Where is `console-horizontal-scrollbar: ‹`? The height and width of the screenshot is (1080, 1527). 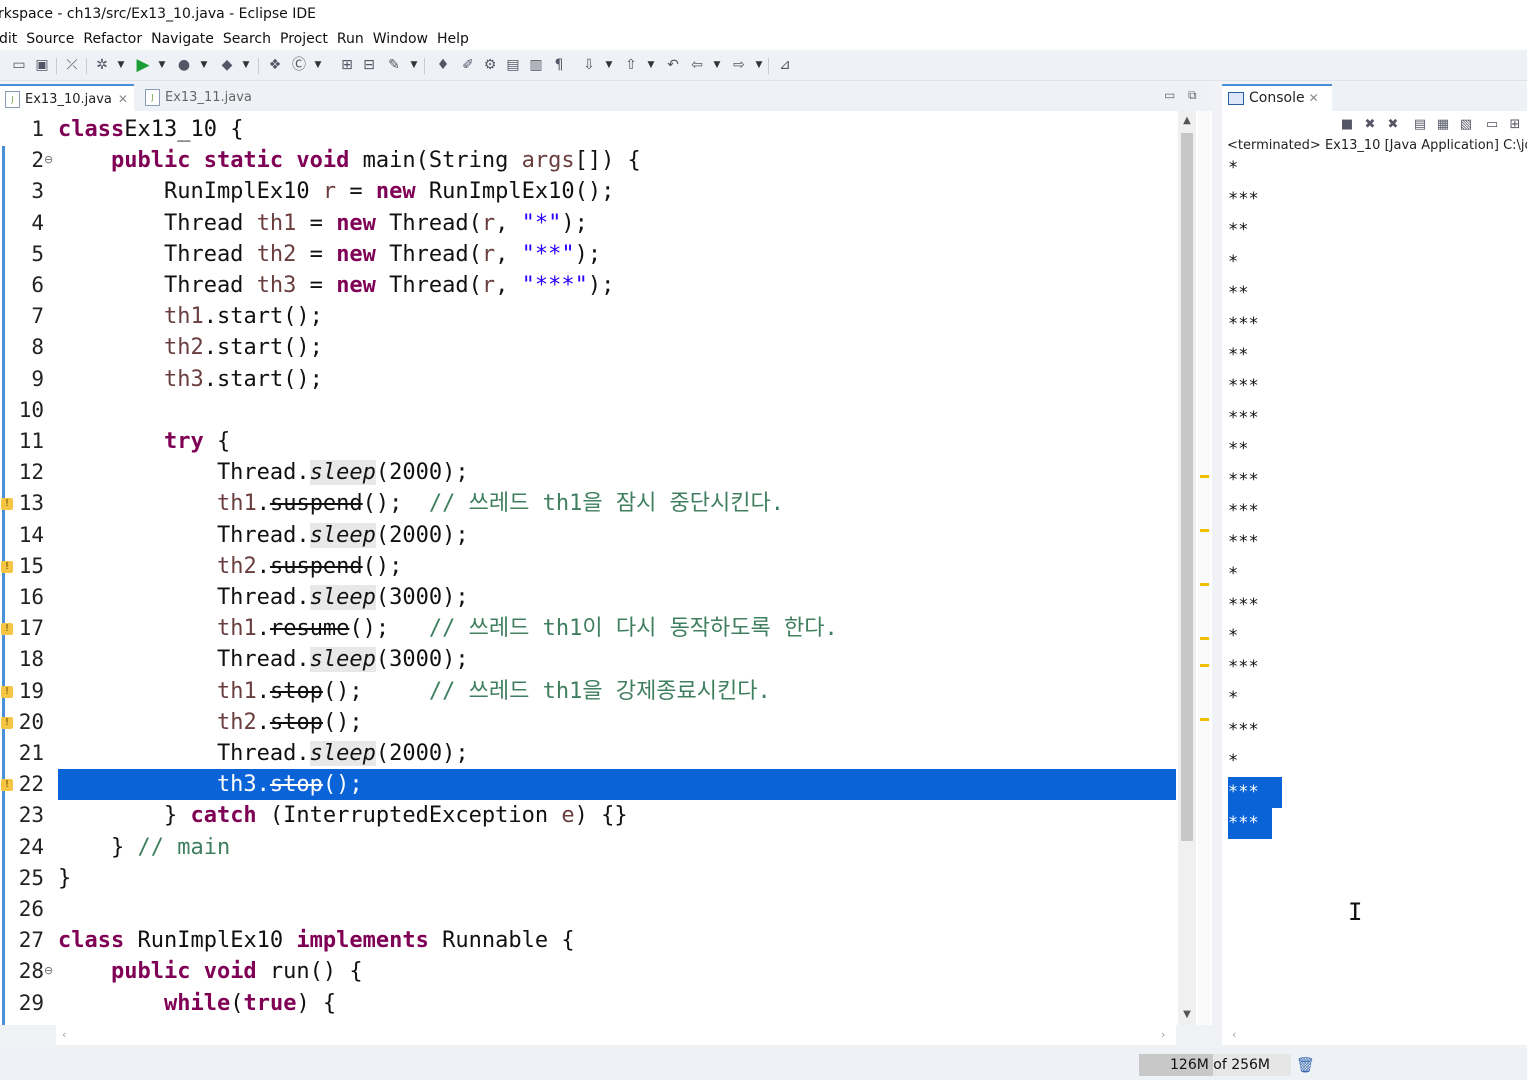 console-horizontal-scrollbar: ‹ is located at coordinates (1374, 1035).